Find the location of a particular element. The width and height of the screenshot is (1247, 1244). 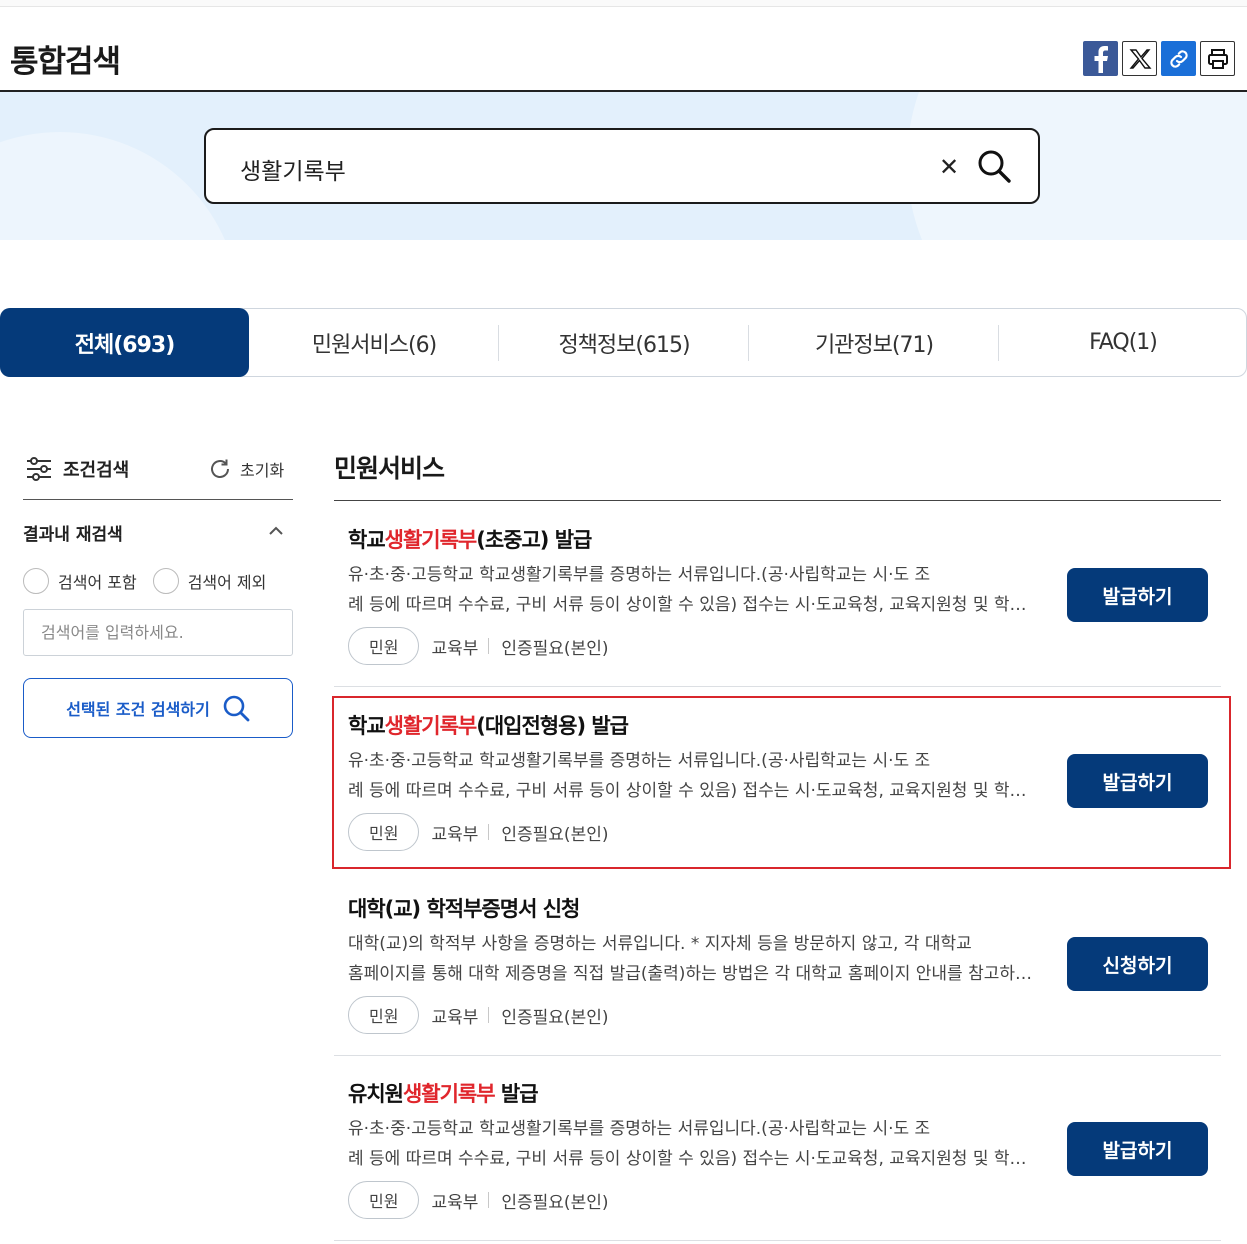

result-title-text: 대학(교) 학적부증명서 신청 is located at coordinates (464, 909).